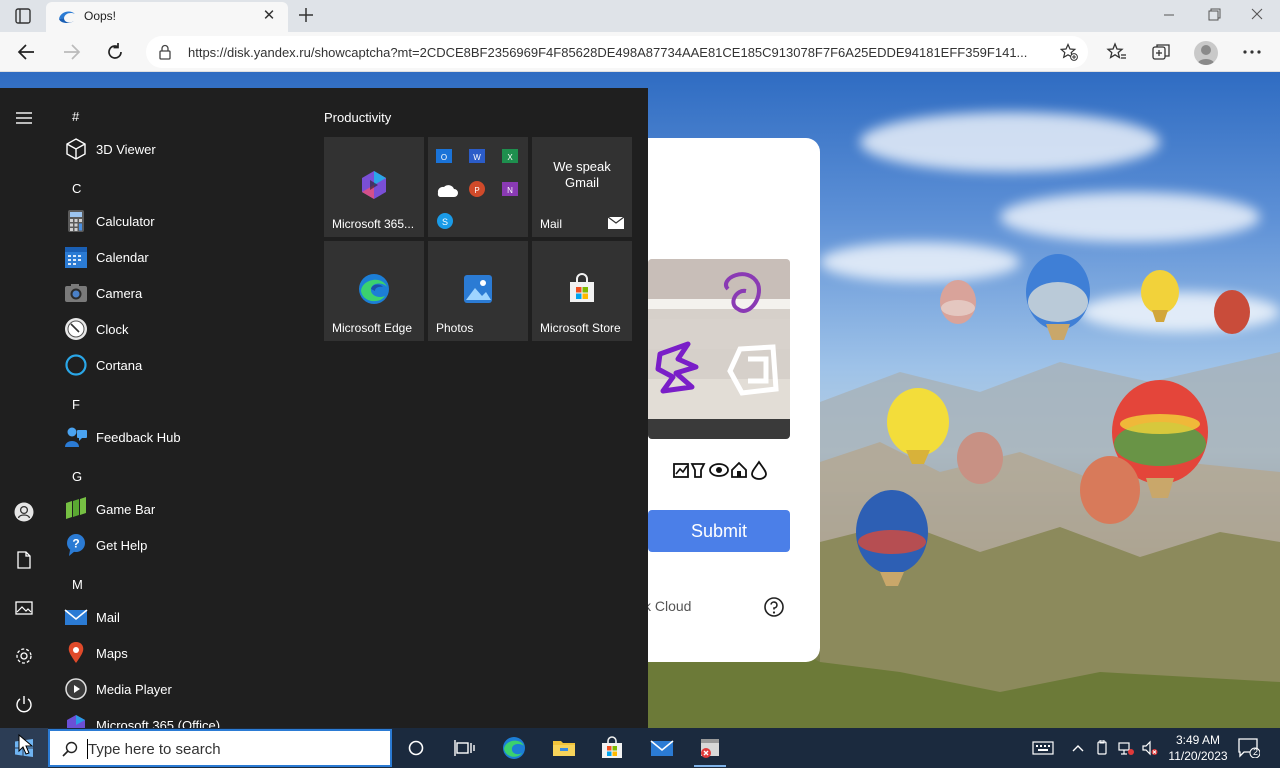 The height and width of the screenshot is (768, 1280). What do you see at coordinates (710, 751) in the screenshot?
I see `app-error-taskbar-icon` at bounding box center [710, 751].